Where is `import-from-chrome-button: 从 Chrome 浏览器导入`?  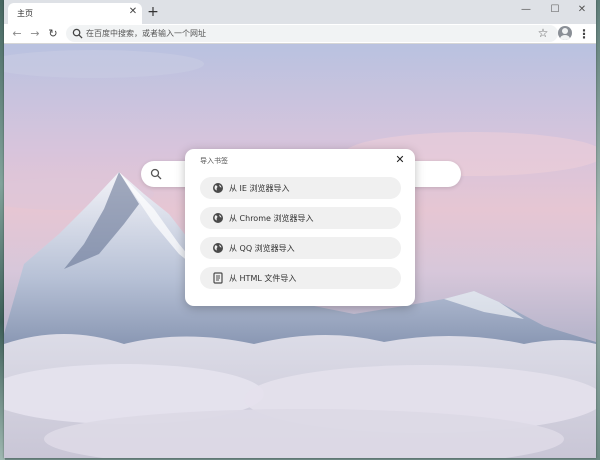 import-from-chrome-button: 从 Chrome 浏览器导入 is located at coordinates (300, 218).